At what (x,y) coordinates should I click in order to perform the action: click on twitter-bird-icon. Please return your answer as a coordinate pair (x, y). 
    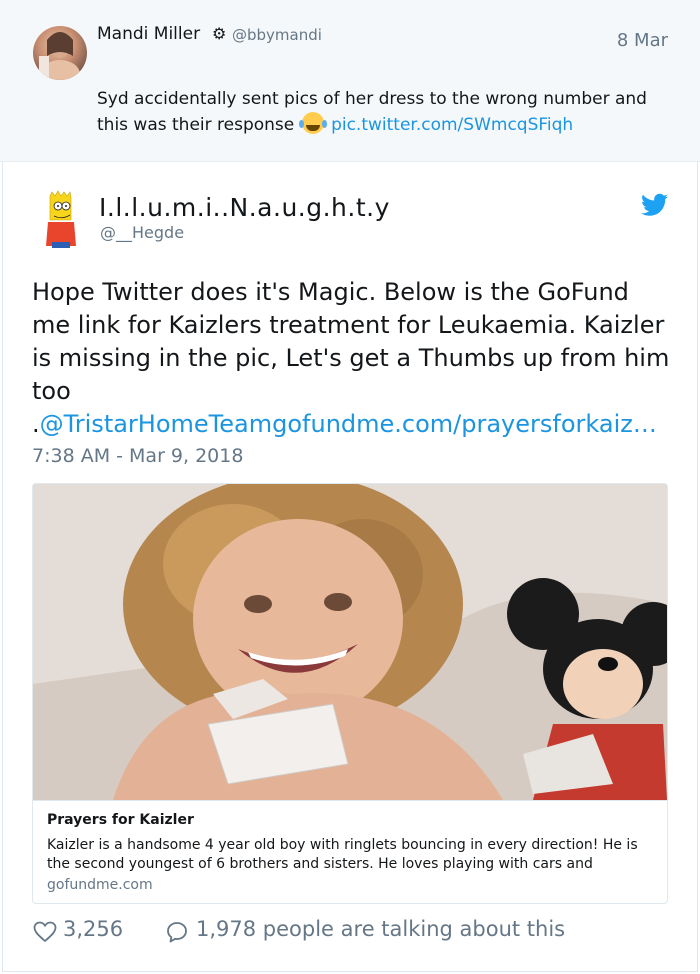
    Looking at the image, I should click on (654, 205).